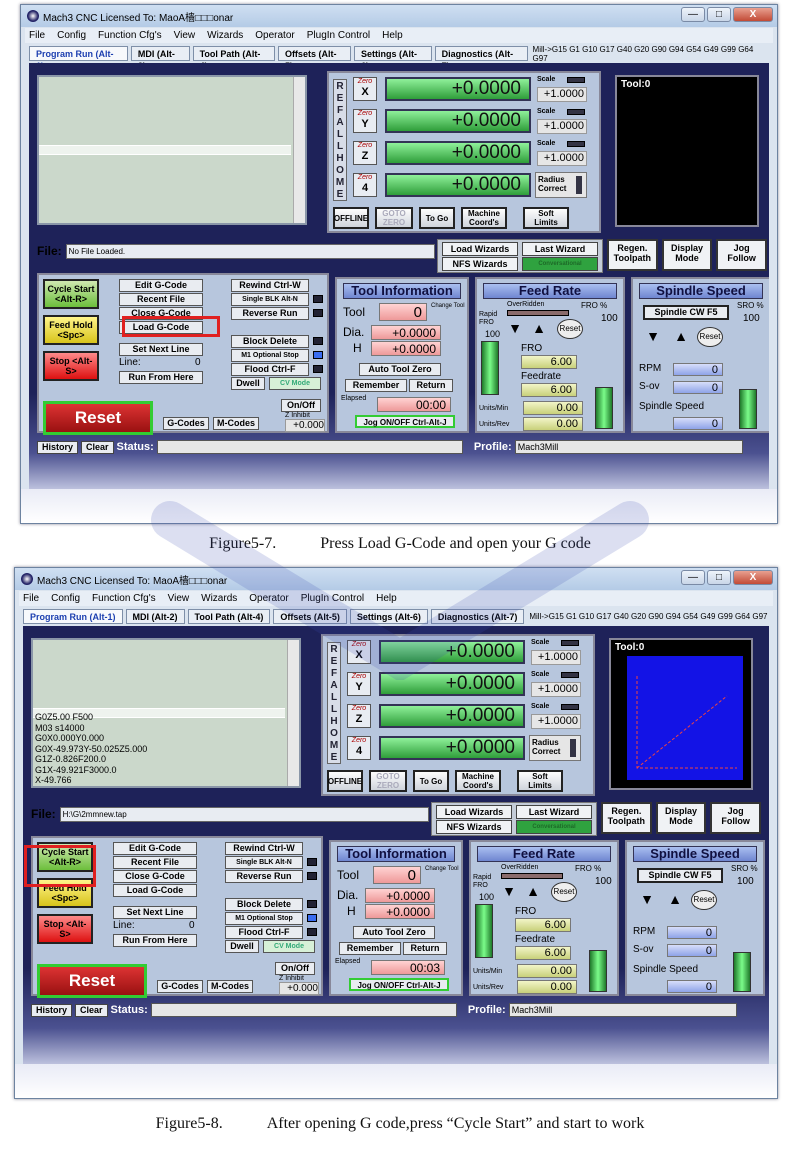 This screenshot has width=800, height=1149. Describe the element at coordinates (386, 598) in the screenshot. I see `menu-help: Help` at that location.